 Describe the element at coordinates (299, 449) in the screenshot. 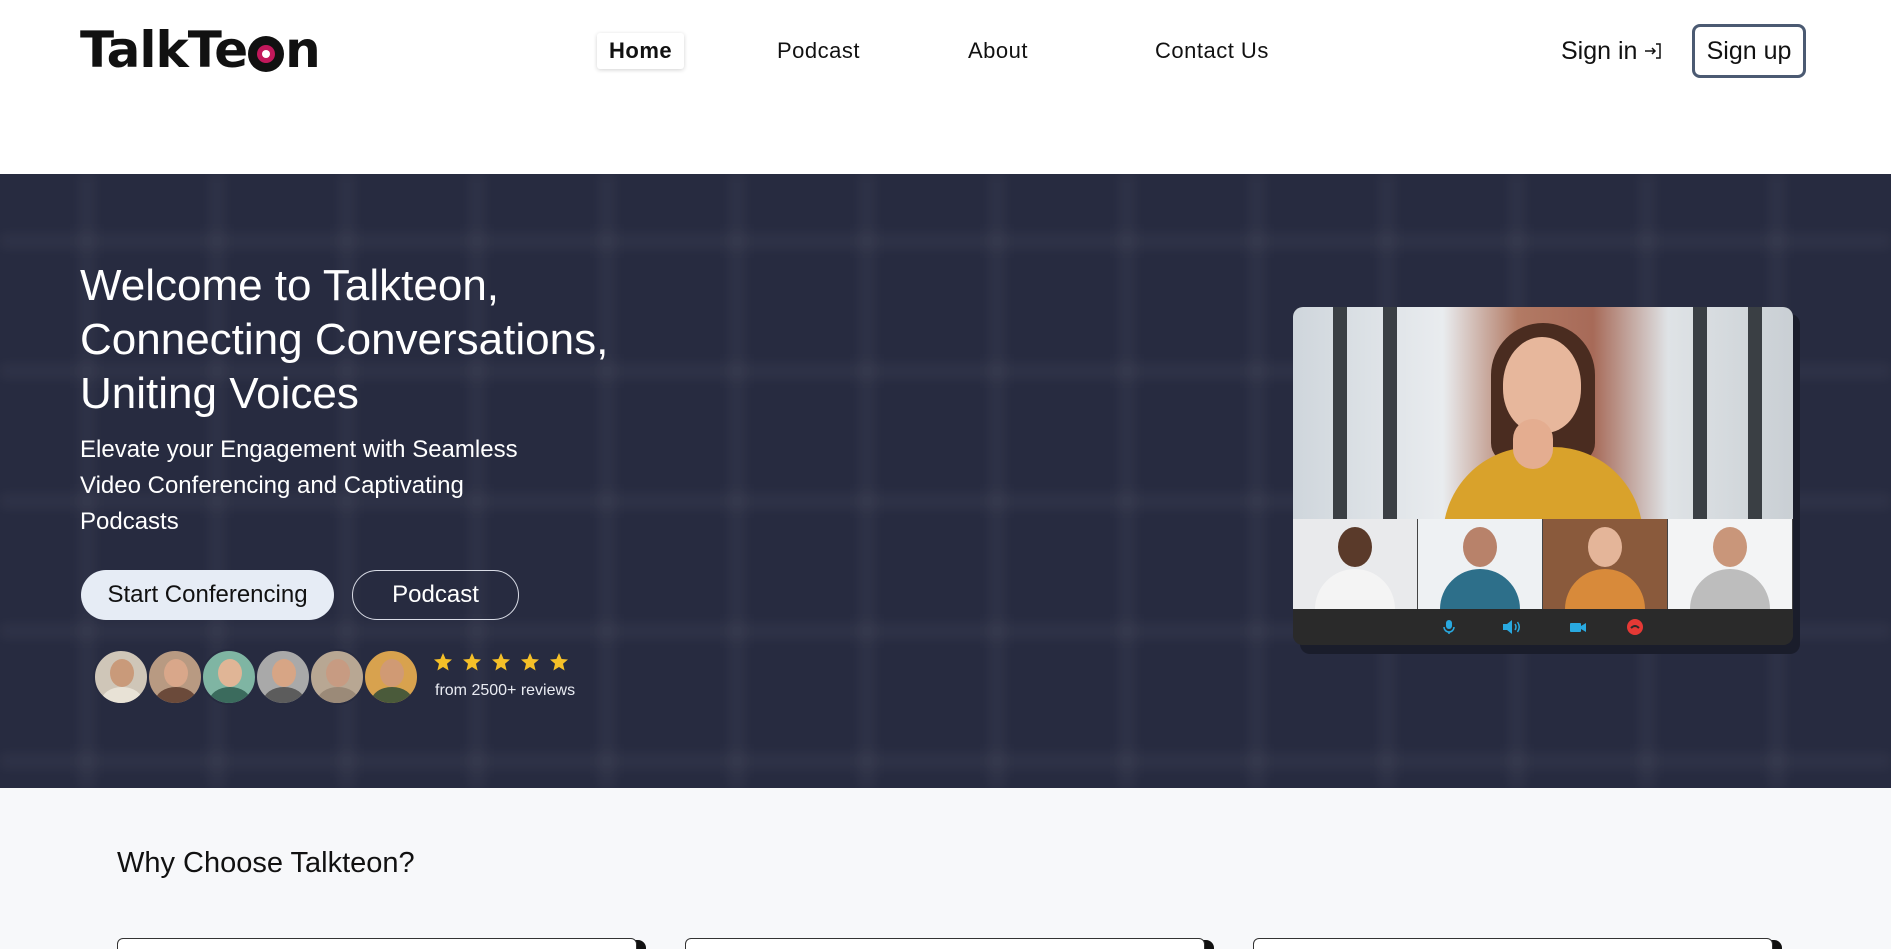

I see `hero-subtitle-line: Elevate your Engagement with Seamless` at that location.